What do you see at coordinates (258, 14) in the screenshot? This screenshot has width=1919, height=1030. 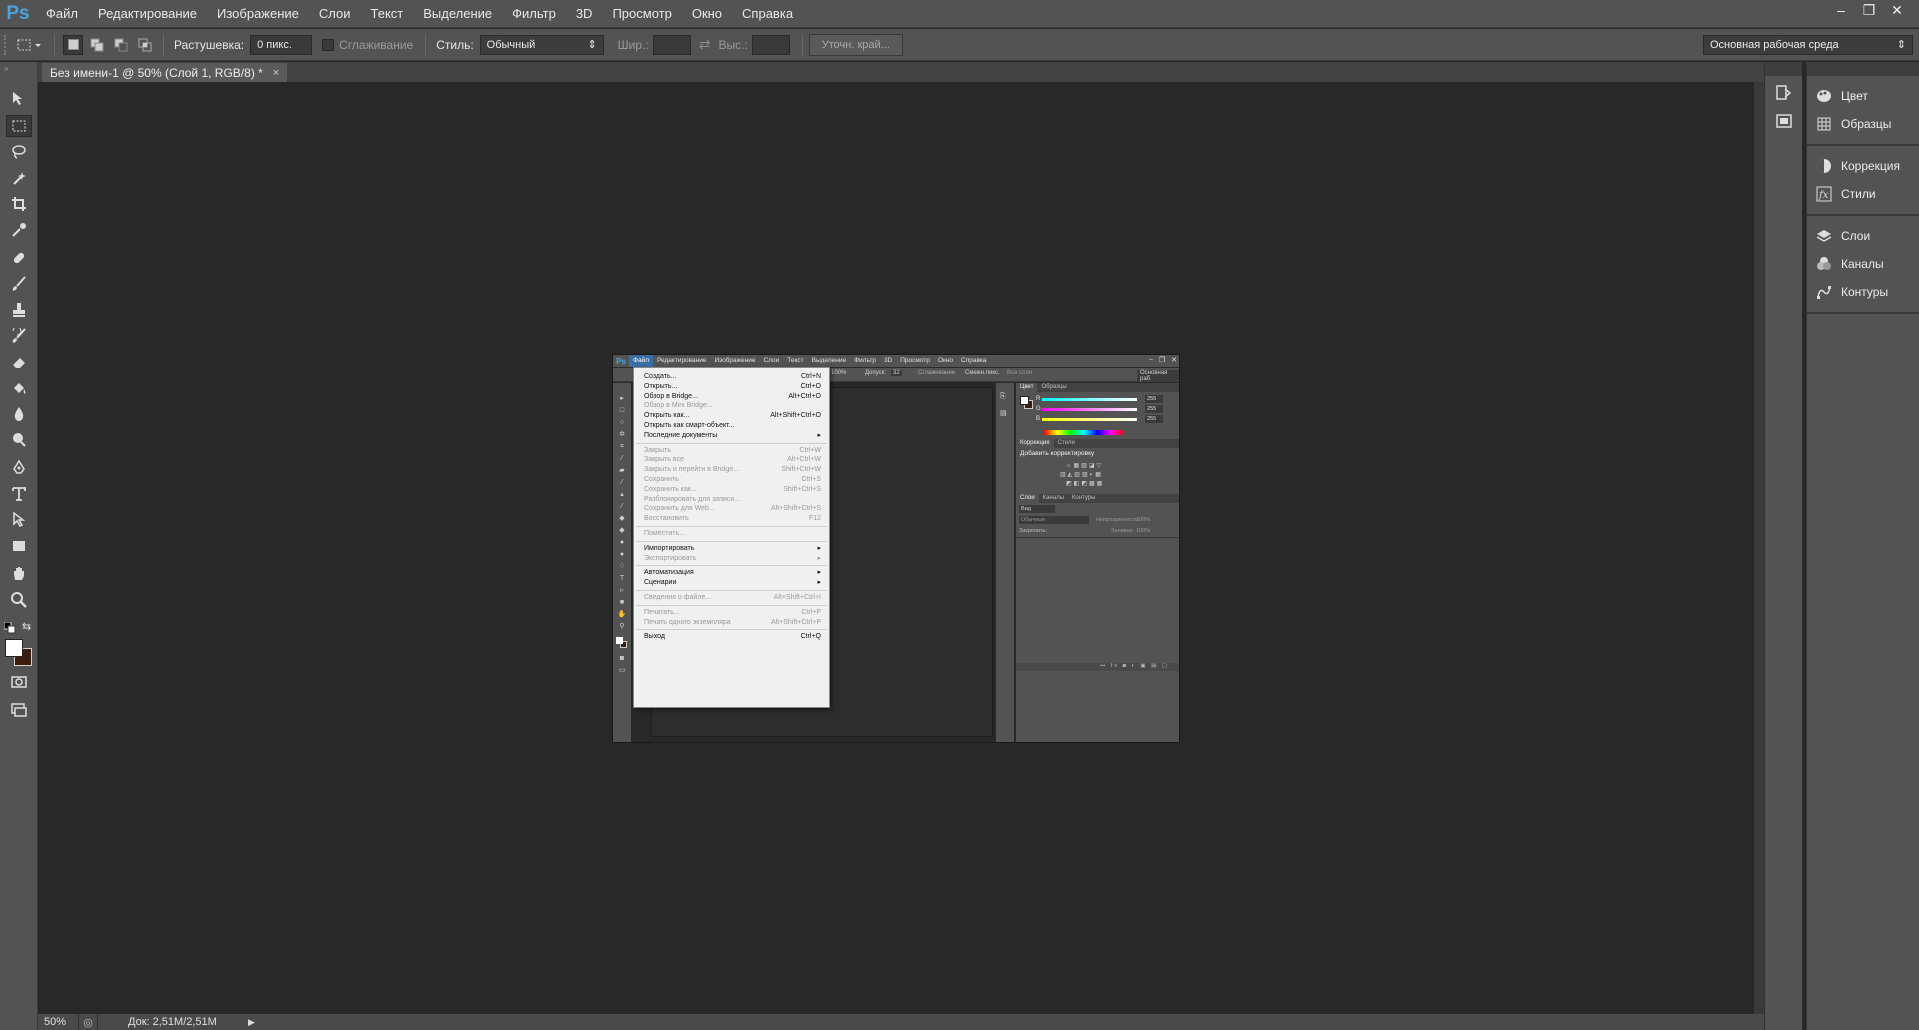 I see `menu-image: Изображение` at bounding box center [258, 14].